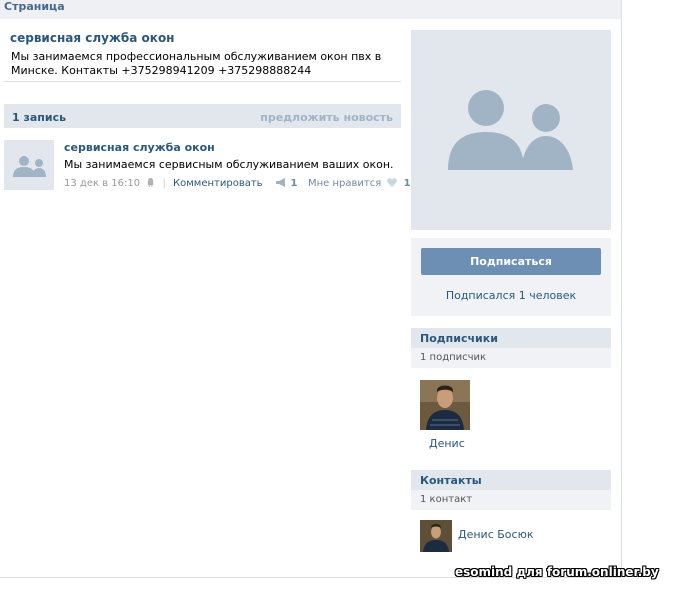 The image size is (675, 597). I want to click on heart-icon, so click(392, 182).